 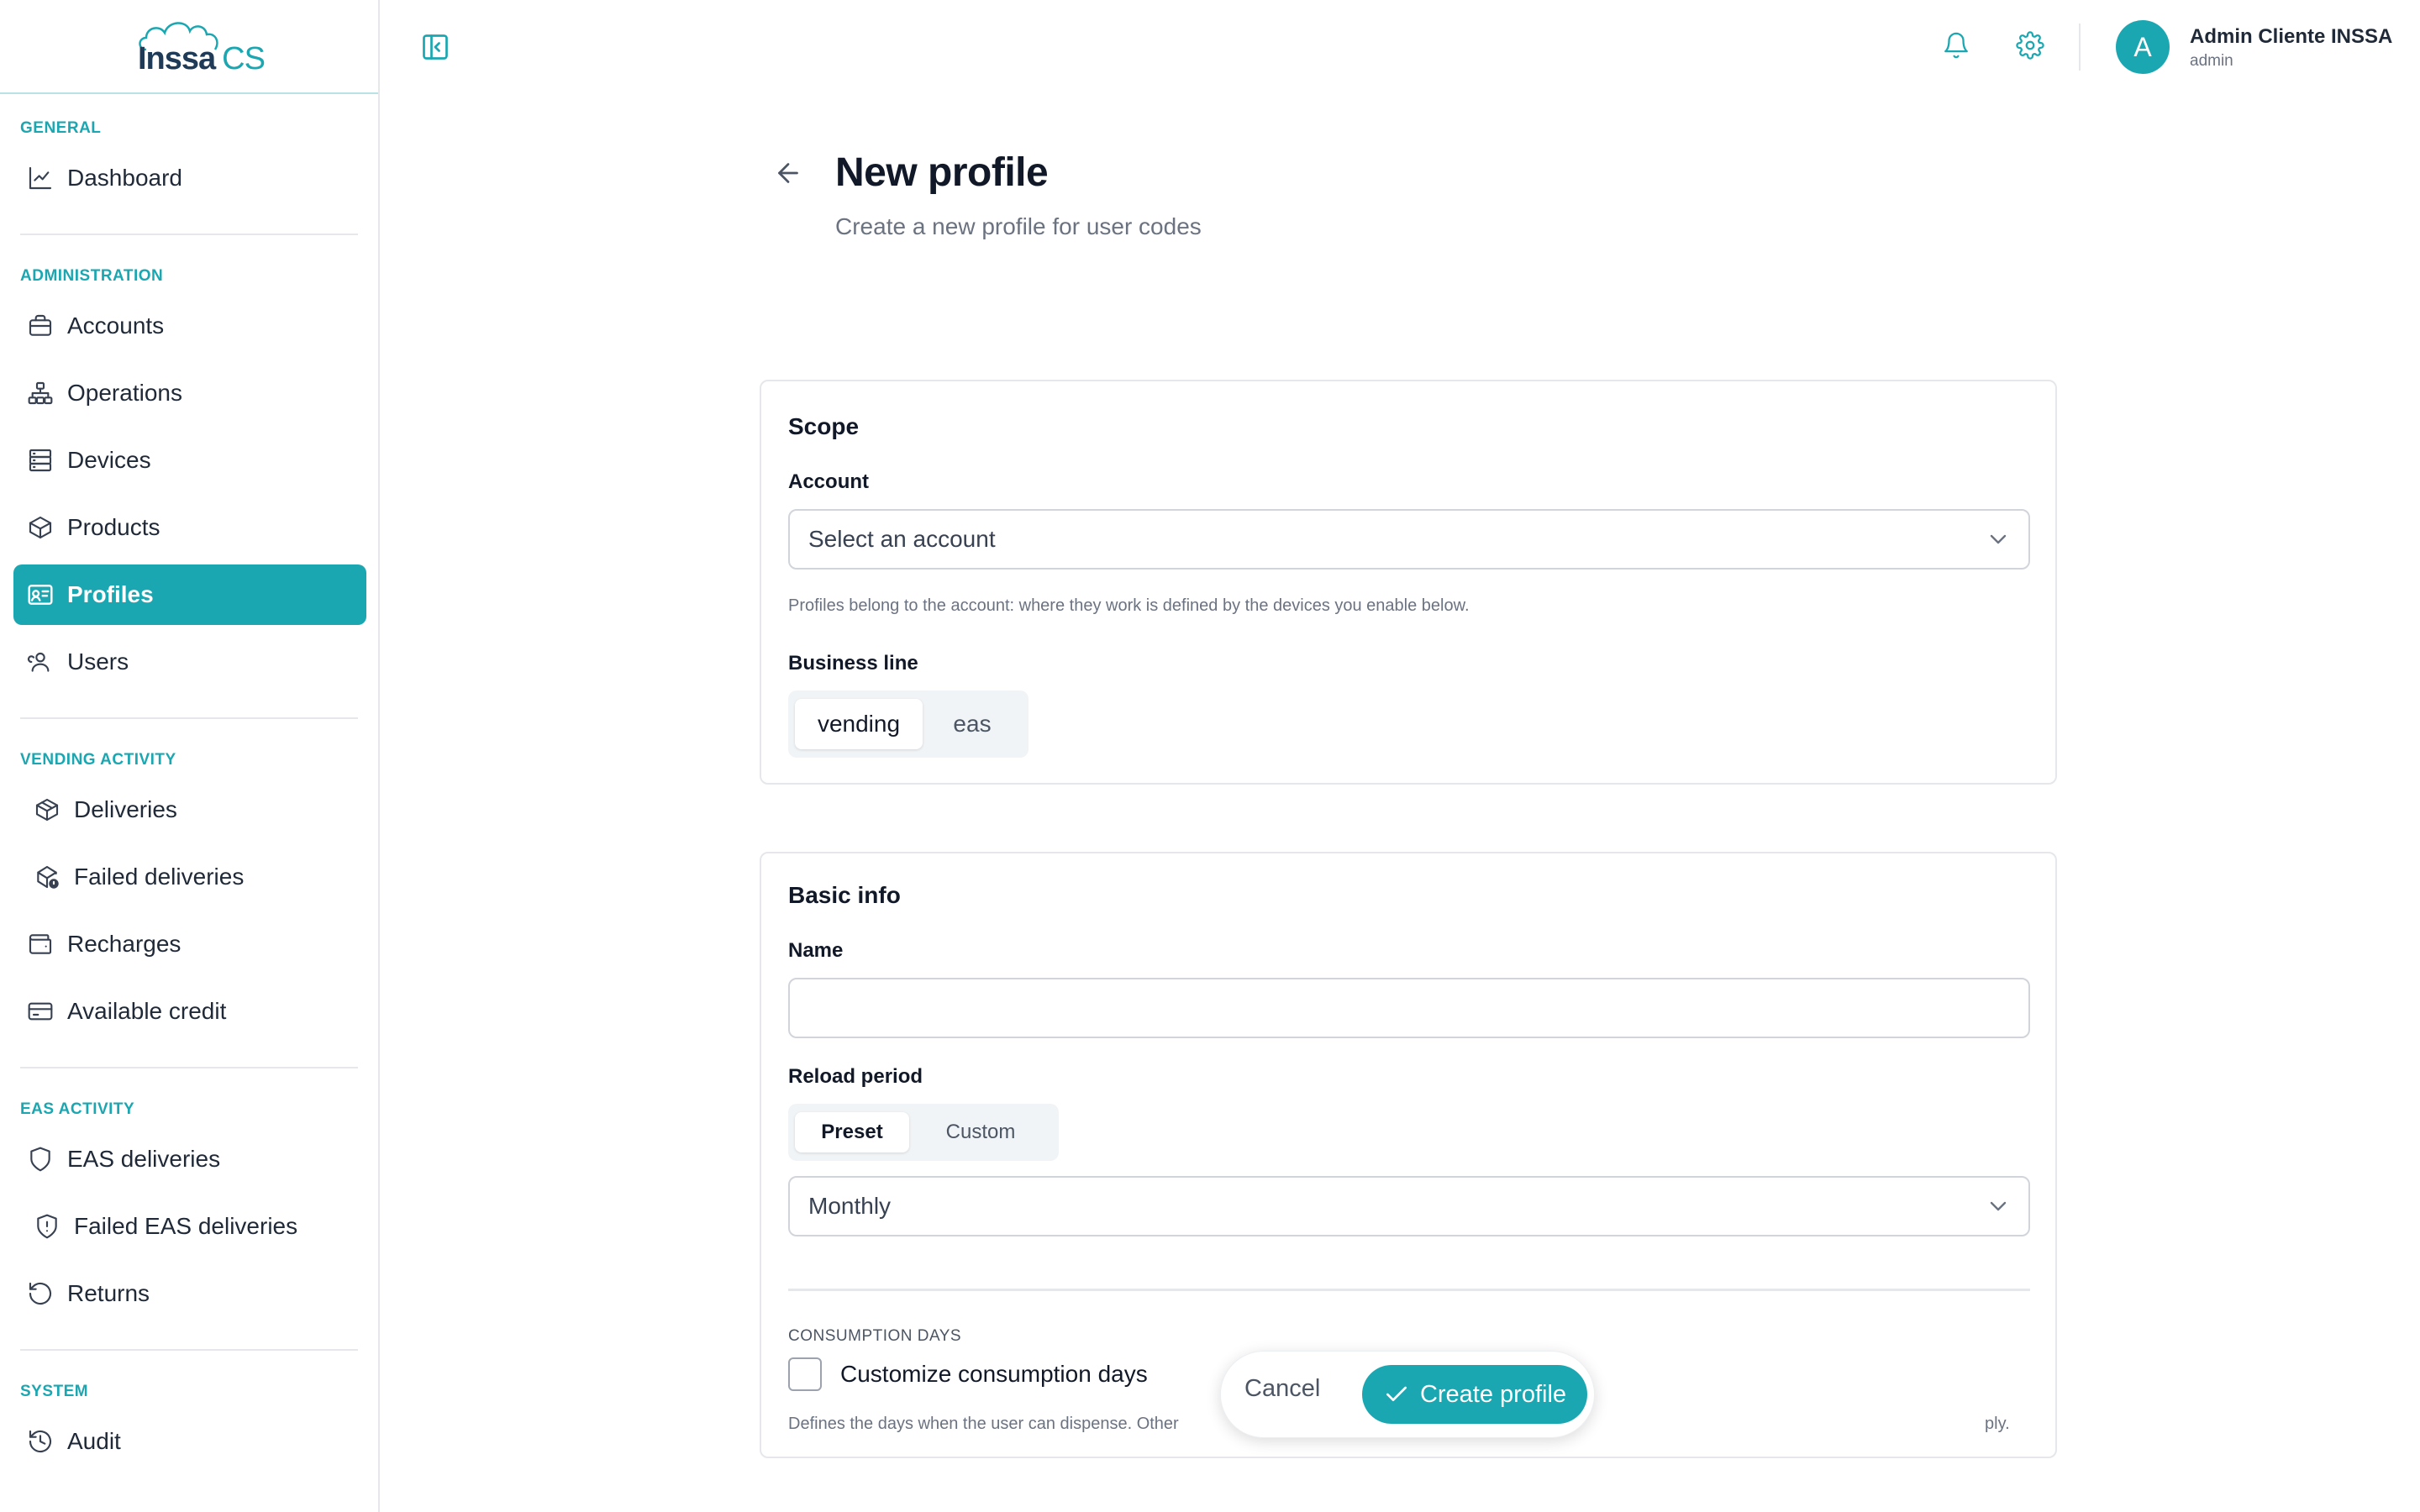 I want to click on section-divider, so click(x=1409, y=1290).